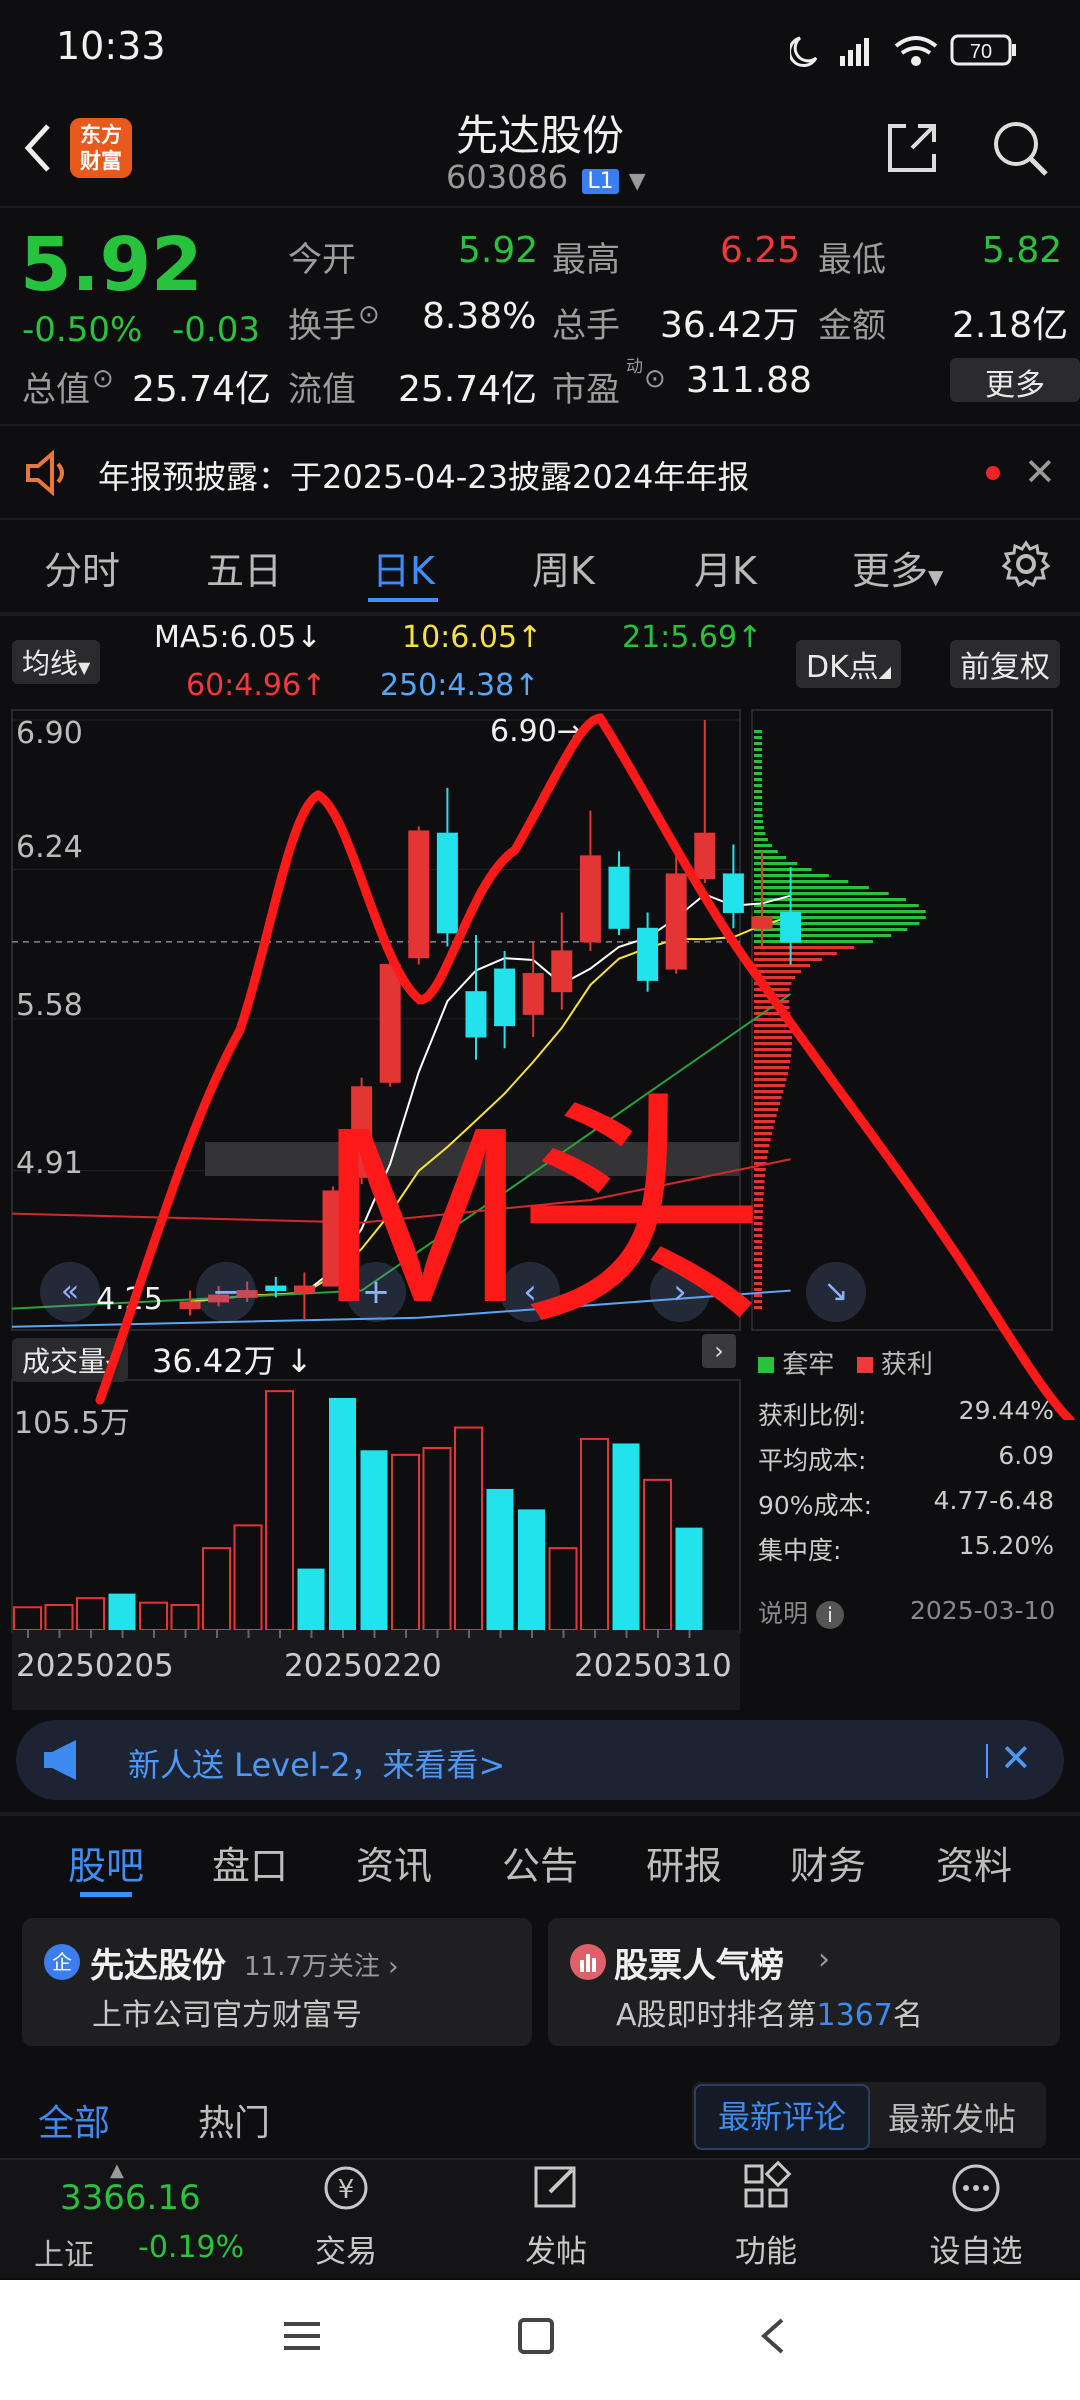  Describe the element at coordinates (216, 330) in the screenshot. I see `change-value: -0.03` at that location.